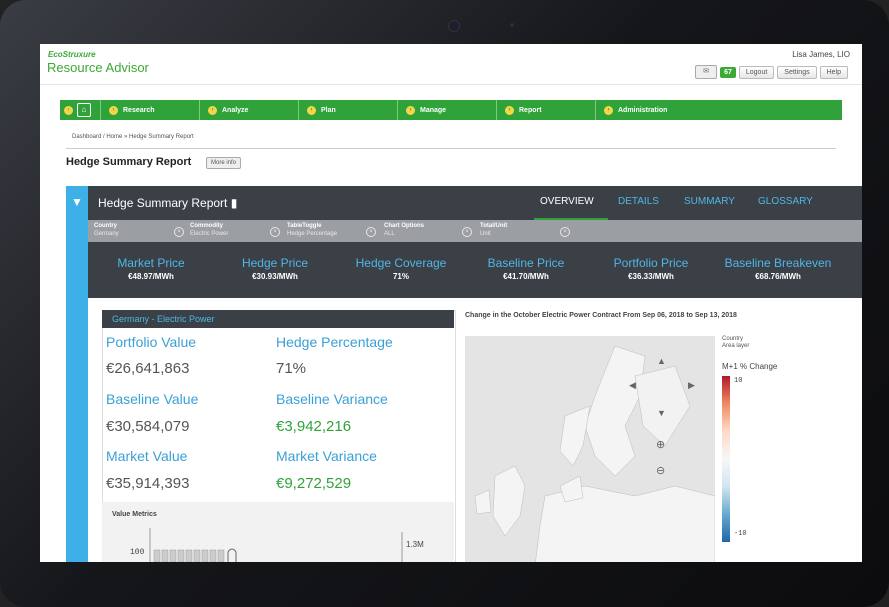 The width and height of the screenshot is (889, 607). Describe the element at coordinates (415, 544) in the screenshot. I see `value-metrics-right-label: 1.3M` at that location.